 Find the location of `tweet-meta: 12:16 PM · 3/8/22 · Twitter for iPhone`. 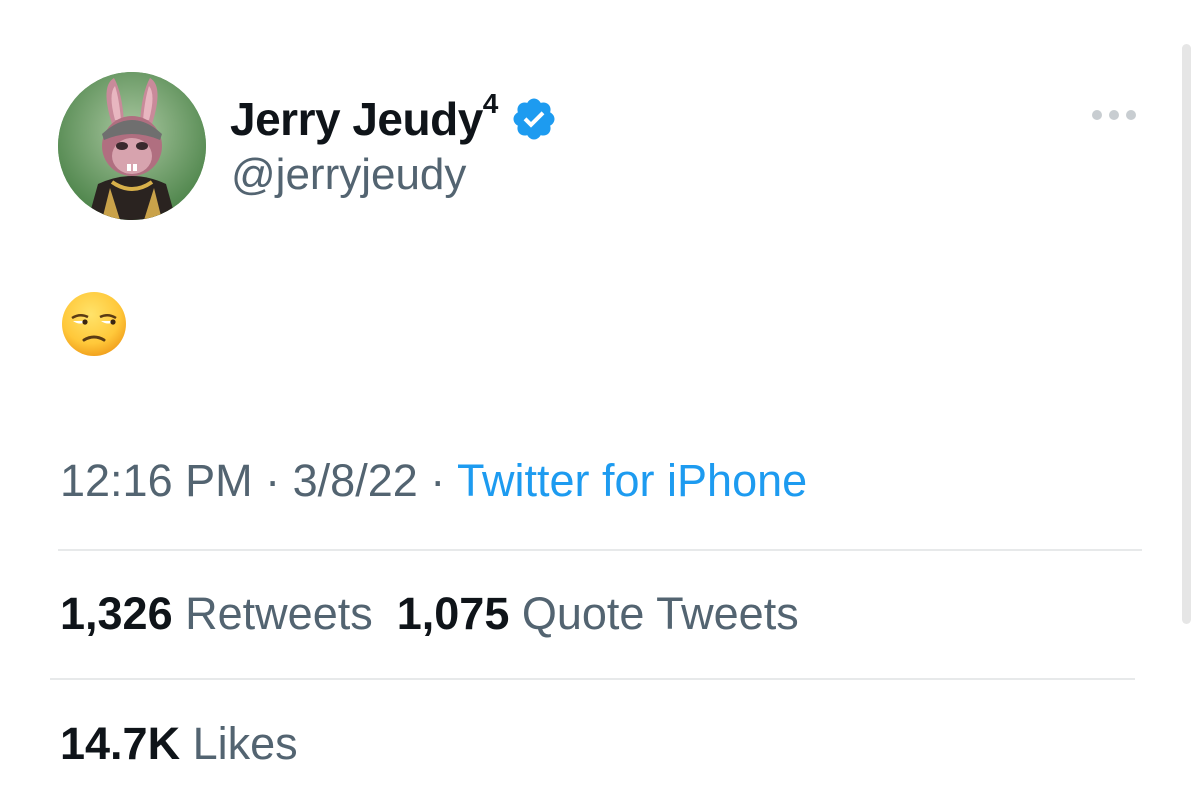

tweet-meta: 12:16 PM · 3/8/22 · Twitter for iPhone is located at coordinates (433, 481).